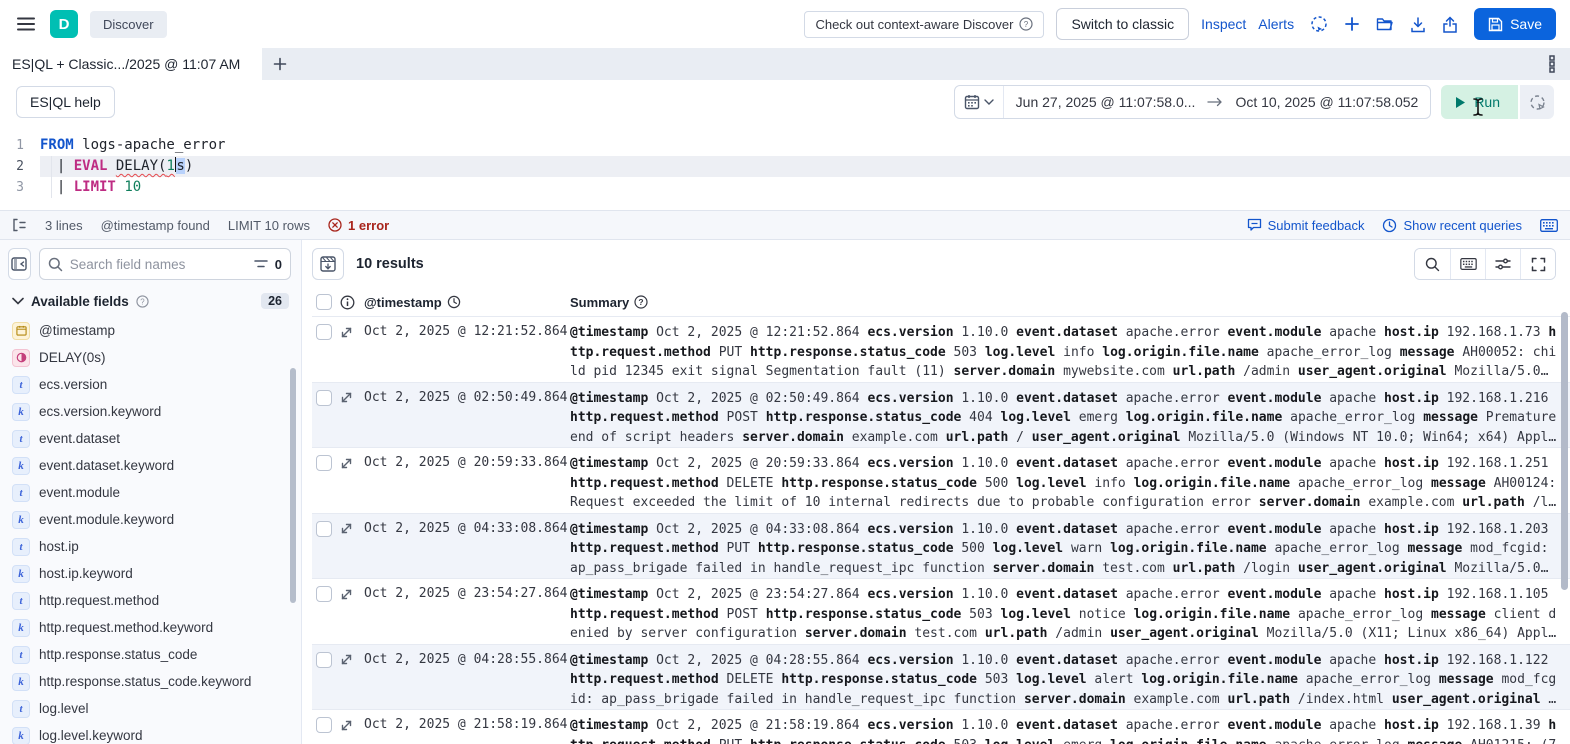 The width and height of the screenshot is (1570, 744). Describe the element at coordinates (154, 384) in the screenshot. I see `field-list-item: t ecs.version` at that location.